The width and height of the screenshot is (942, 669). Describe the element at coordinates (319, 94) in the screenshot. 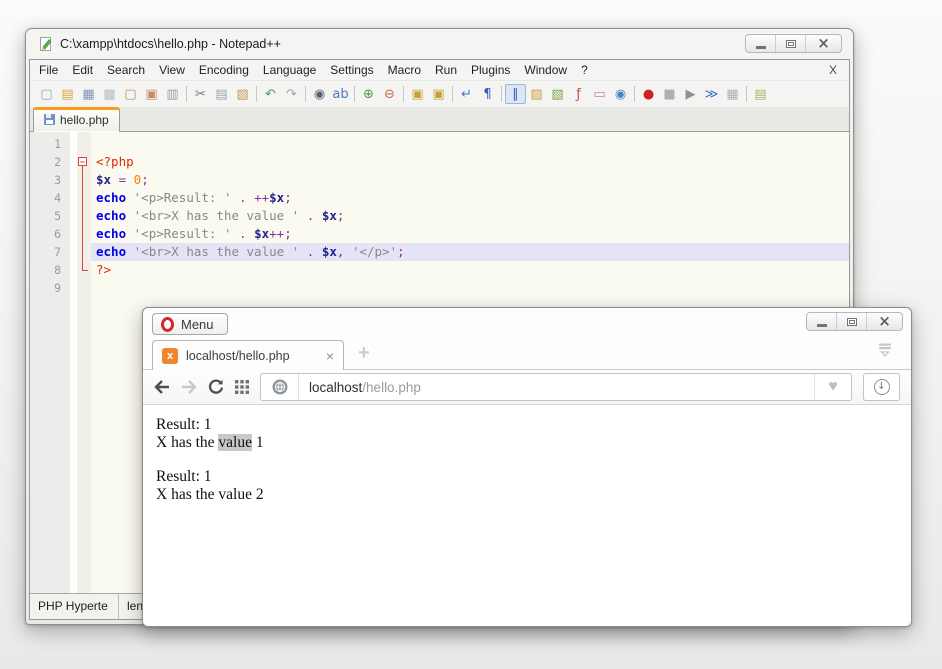

I see `find-icon: ◉` at that location.